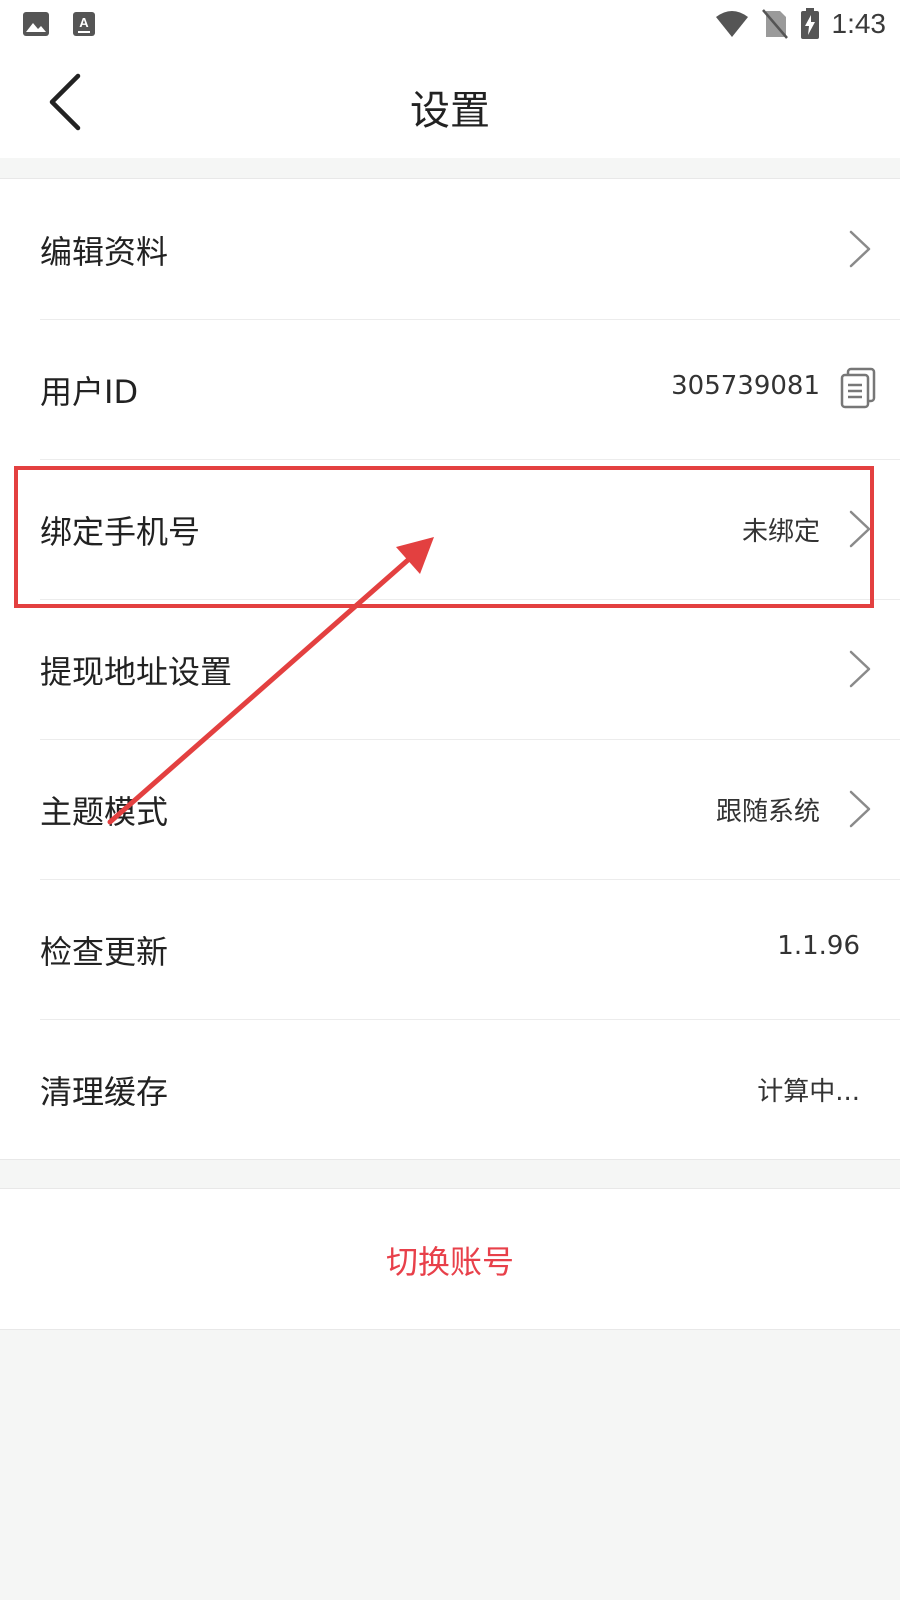 Image resolution: width=900 pixels, height=1600 pixels. I want to click on theme-mode-value: 跟随系统, so click(767, 812).